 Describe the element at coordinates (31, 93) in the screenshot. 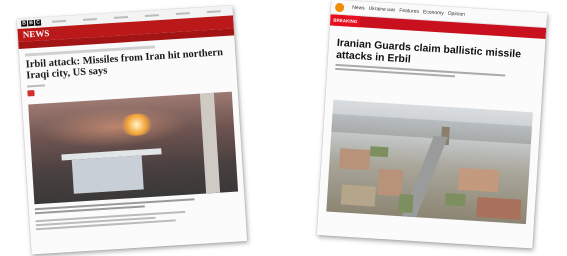

I see `share-icon` at that location.